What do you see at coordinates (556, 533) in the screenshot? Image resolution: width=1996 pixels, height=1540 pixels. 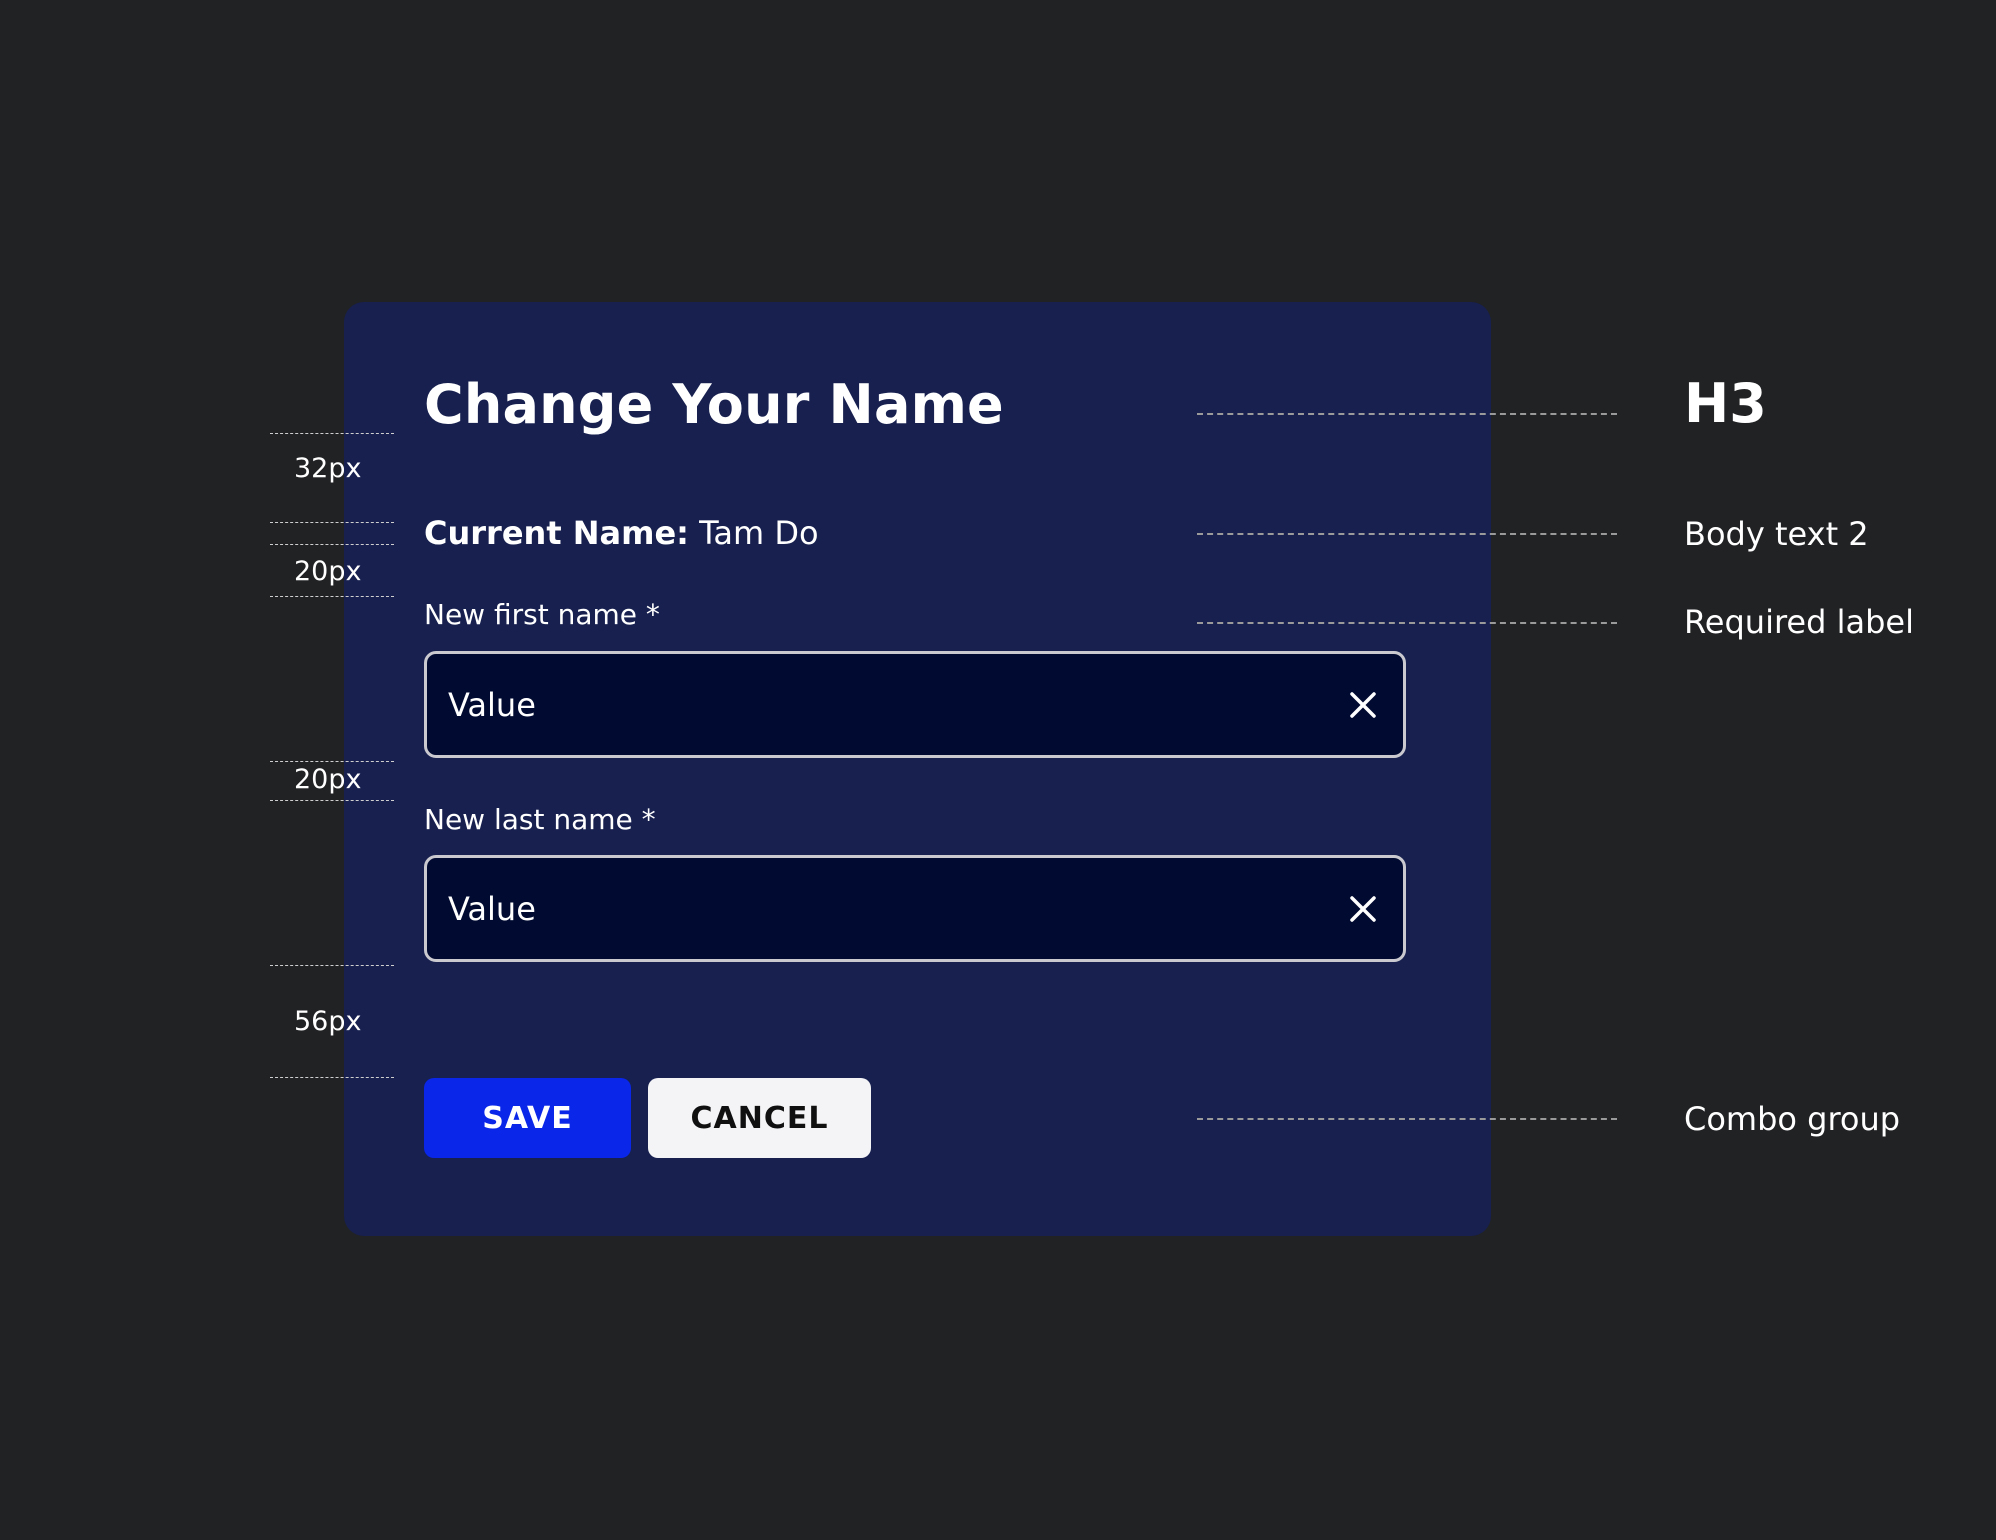 I see `current-name-label: Current Name:` at bounding box center [556, 533].